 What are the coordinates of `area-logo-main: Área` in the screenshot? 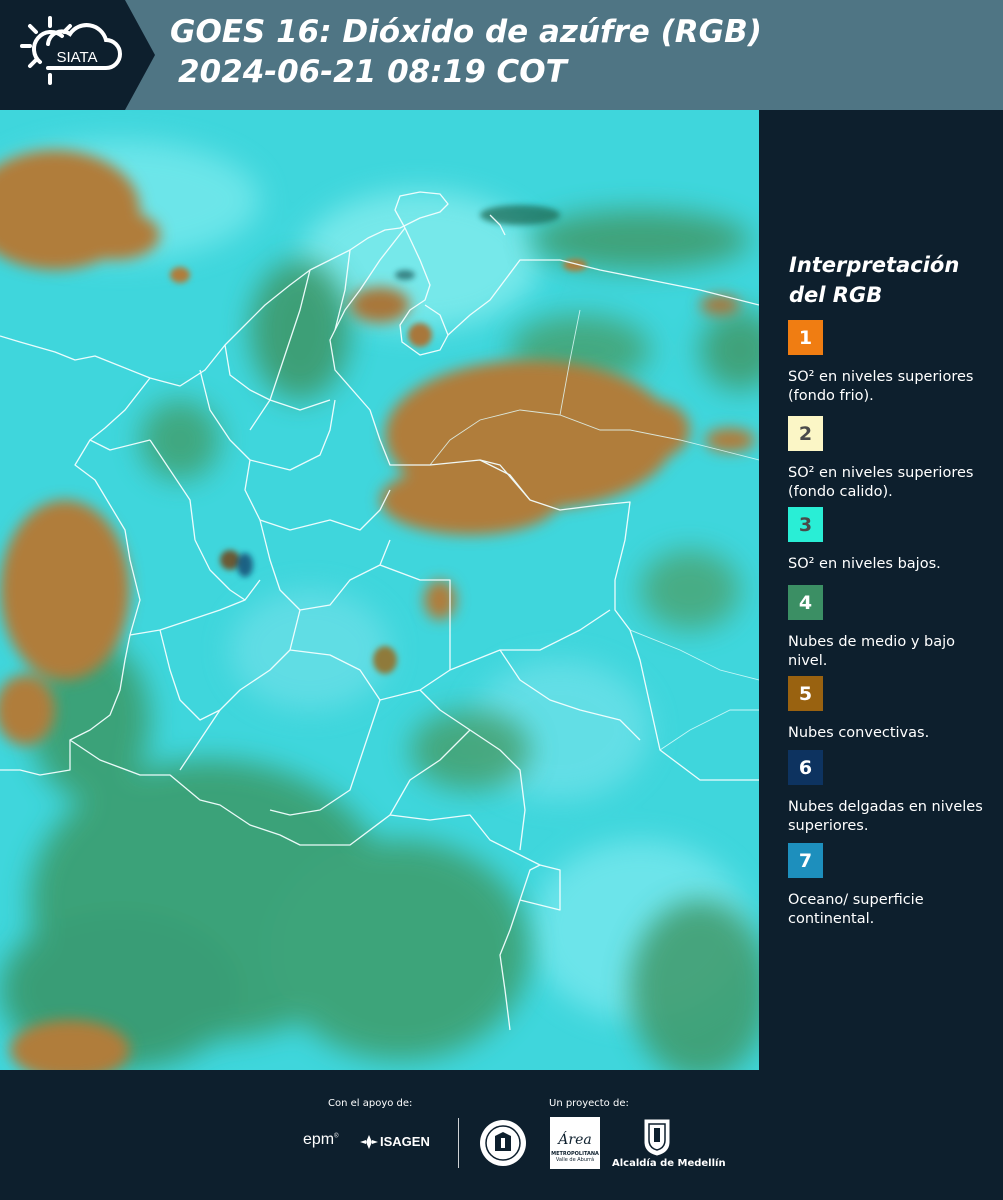 It's located at (575, 1140).